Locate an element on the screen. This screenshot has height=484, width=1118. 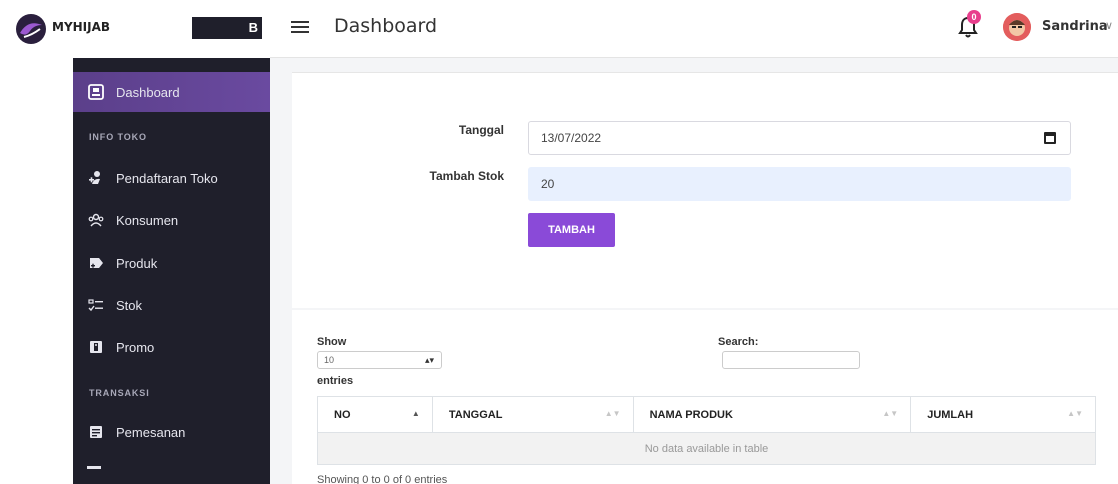
stock-input: 20 is located at coordinates (799, 184).